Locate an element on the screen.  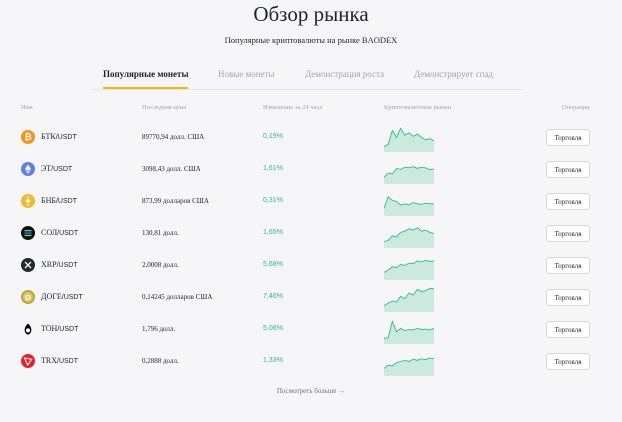
coin-name: XRP/USDT is located at coordinates (59, 264).